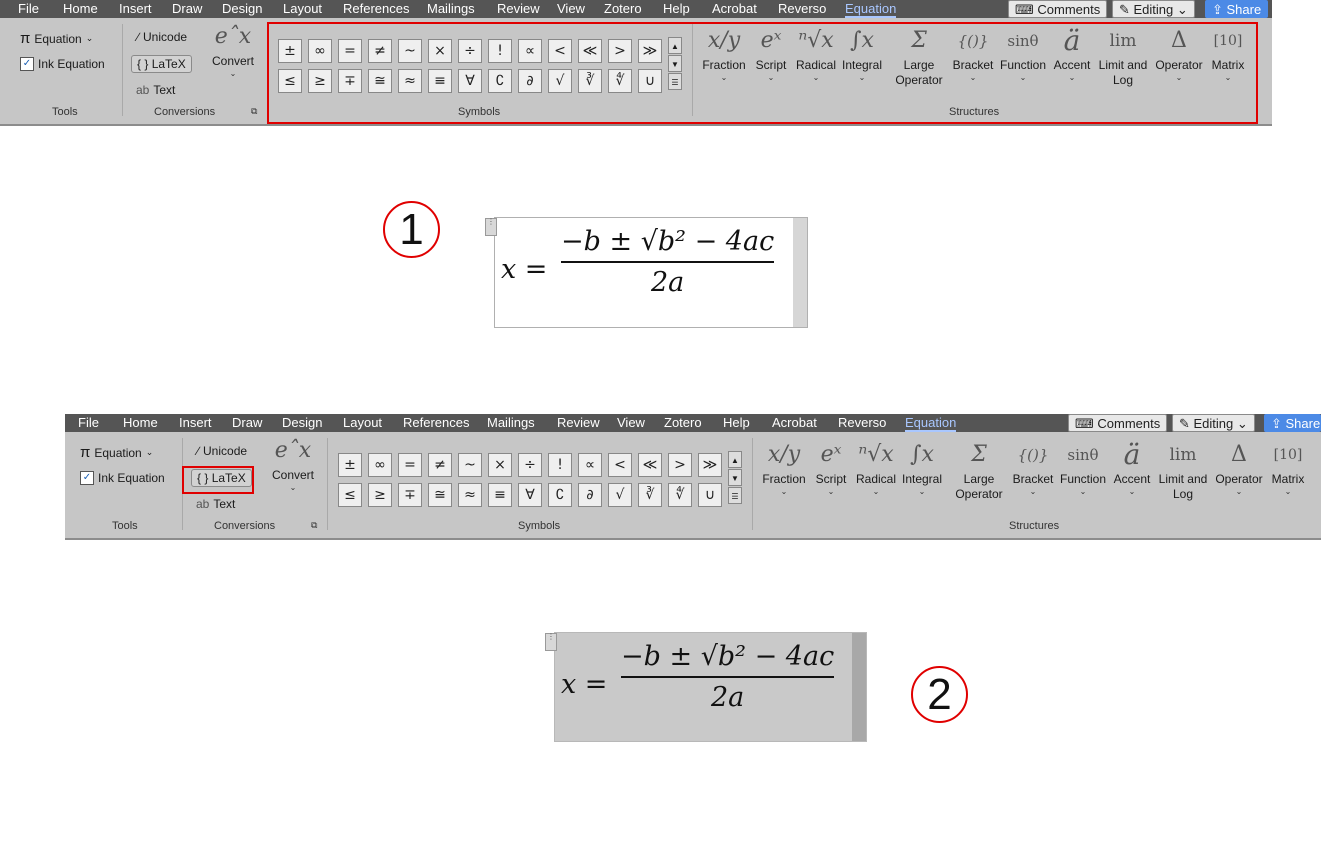  Describe the element at coordinates (530, 465) in the screenshot. I see `symbol-button: ÷` at that location.